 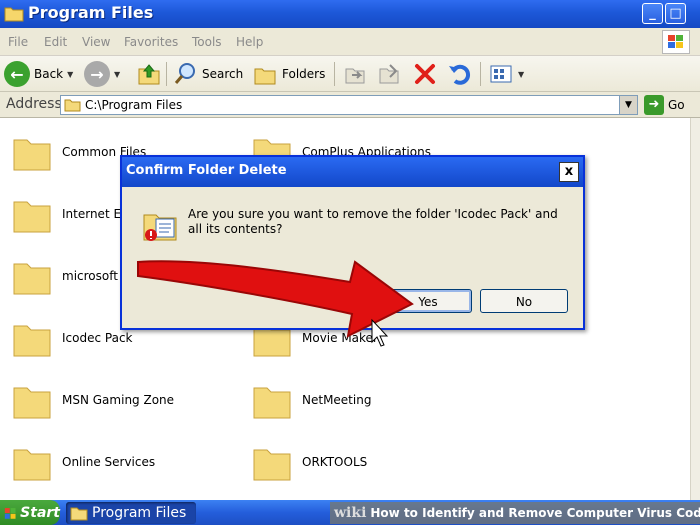 I want to click on go-button: ➜ Go, so click(x=664, y=105).